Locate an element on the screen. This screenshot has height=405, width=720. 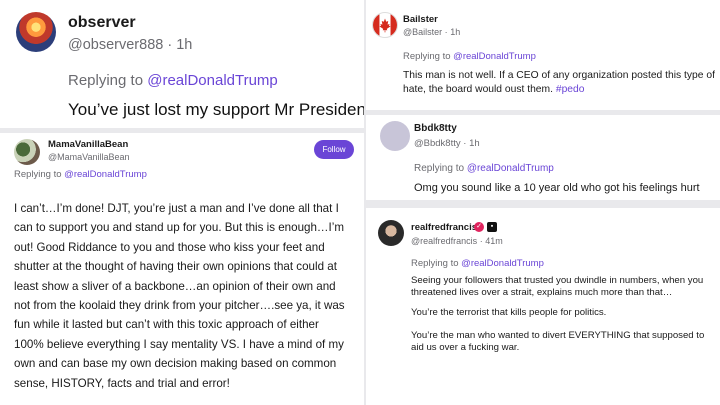
display-name: Bbdk8tty is located at coordinates (435, 128).